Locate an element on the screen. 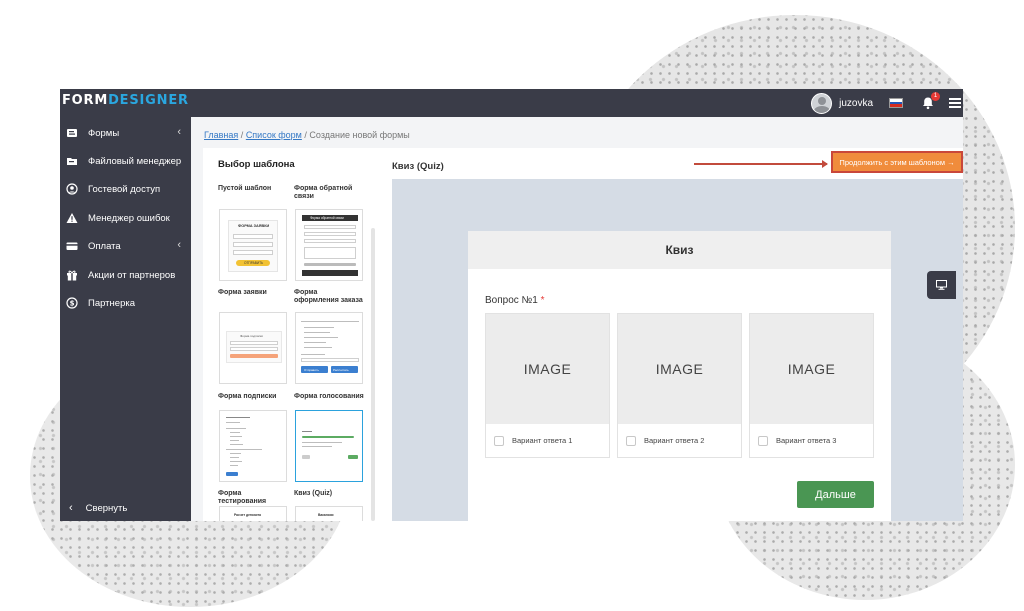  template-thumb-blank: ФОРМА ЗАЯВКИ ОТПРАВИТЬ is located at coordinates (253, 245).